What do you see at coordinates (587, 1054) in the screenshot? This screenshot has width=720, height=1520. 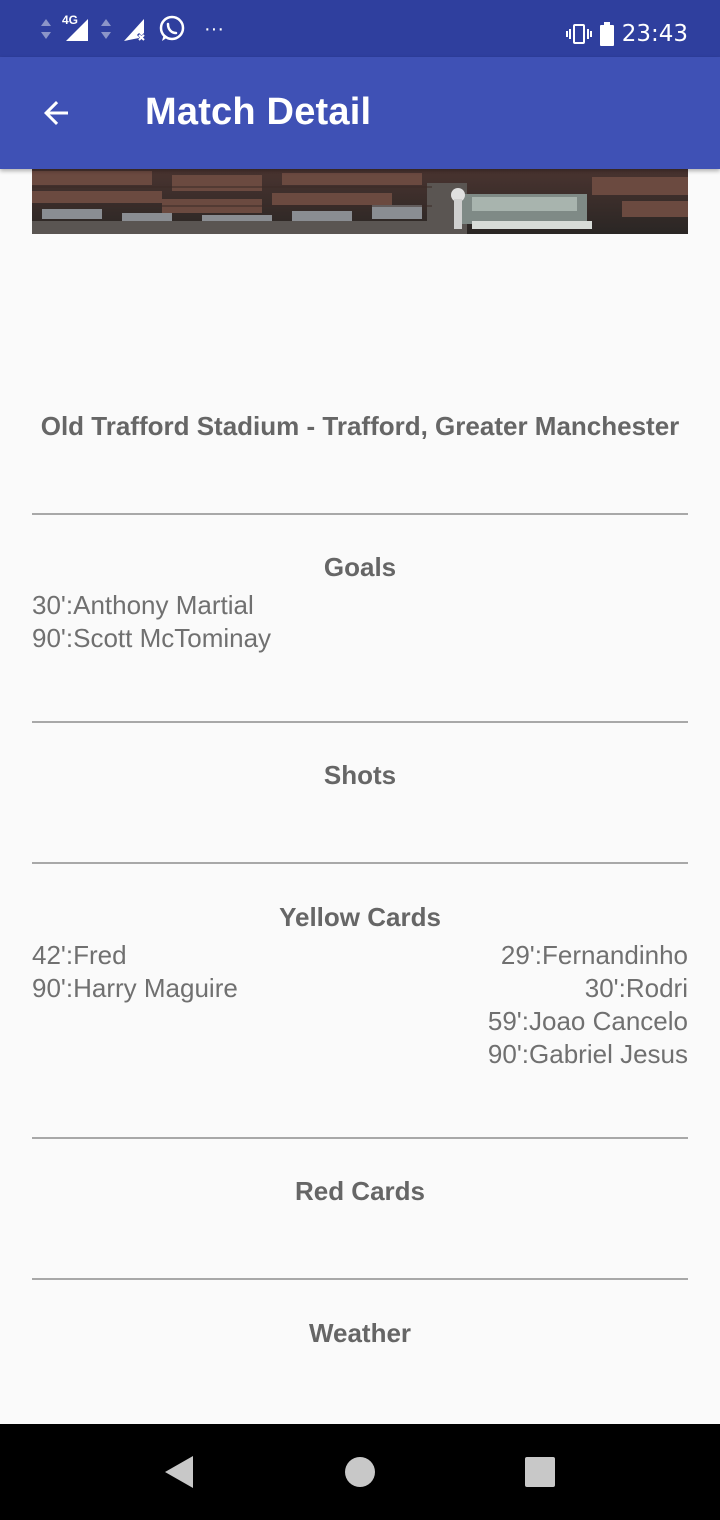 I see `list-item: 90':Gabriel Jesus` at bounding box center [587, 1054].